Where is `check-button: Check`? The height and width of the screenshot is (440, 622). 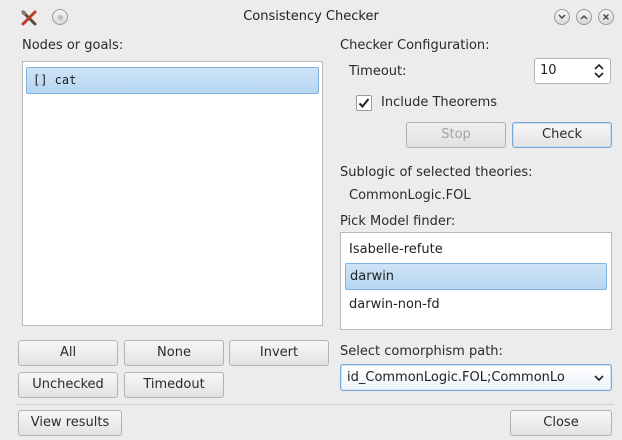
check-button: Check is located at coordinates (562, 135).